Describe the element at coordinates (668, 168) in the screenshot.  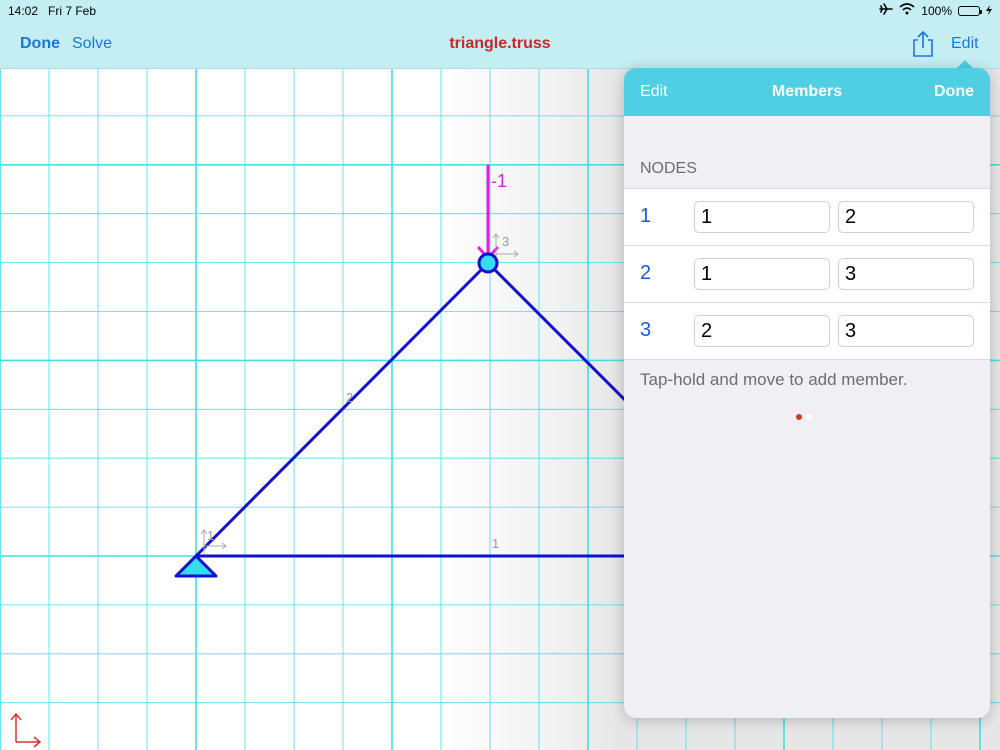
I see `section-header: NODES` at that location.